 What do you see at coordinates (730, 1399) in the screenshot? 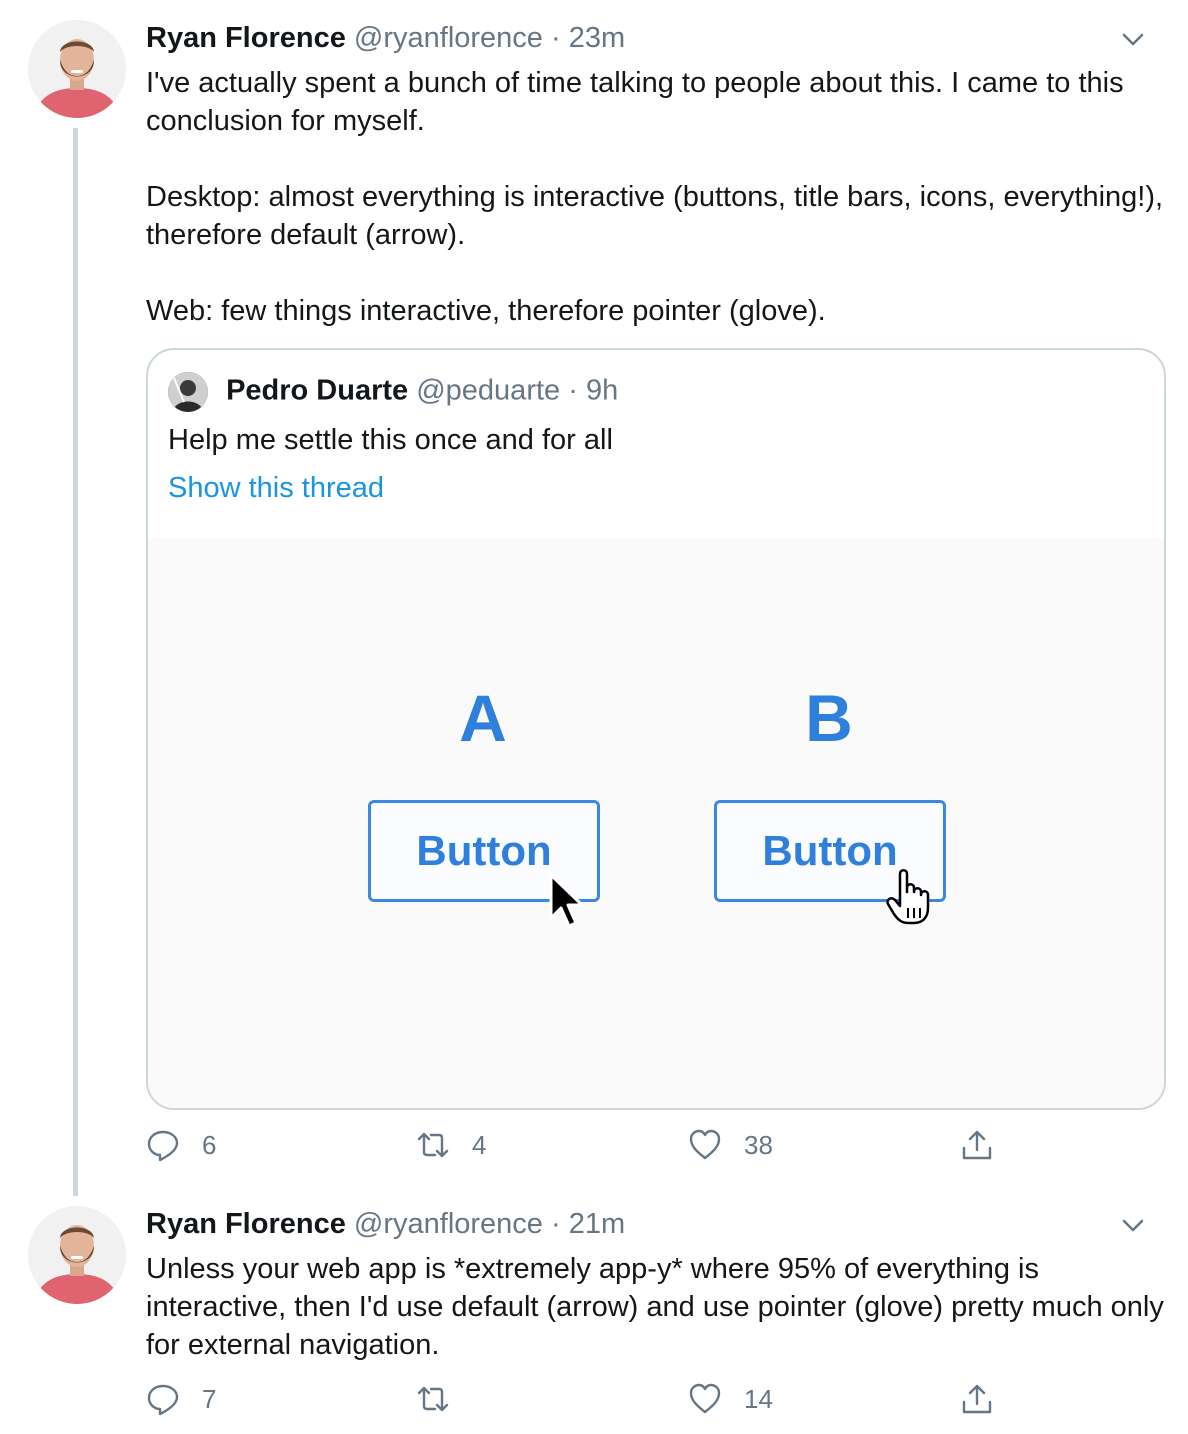
I see `like-button: 14` at bounding box center [730, 1399].